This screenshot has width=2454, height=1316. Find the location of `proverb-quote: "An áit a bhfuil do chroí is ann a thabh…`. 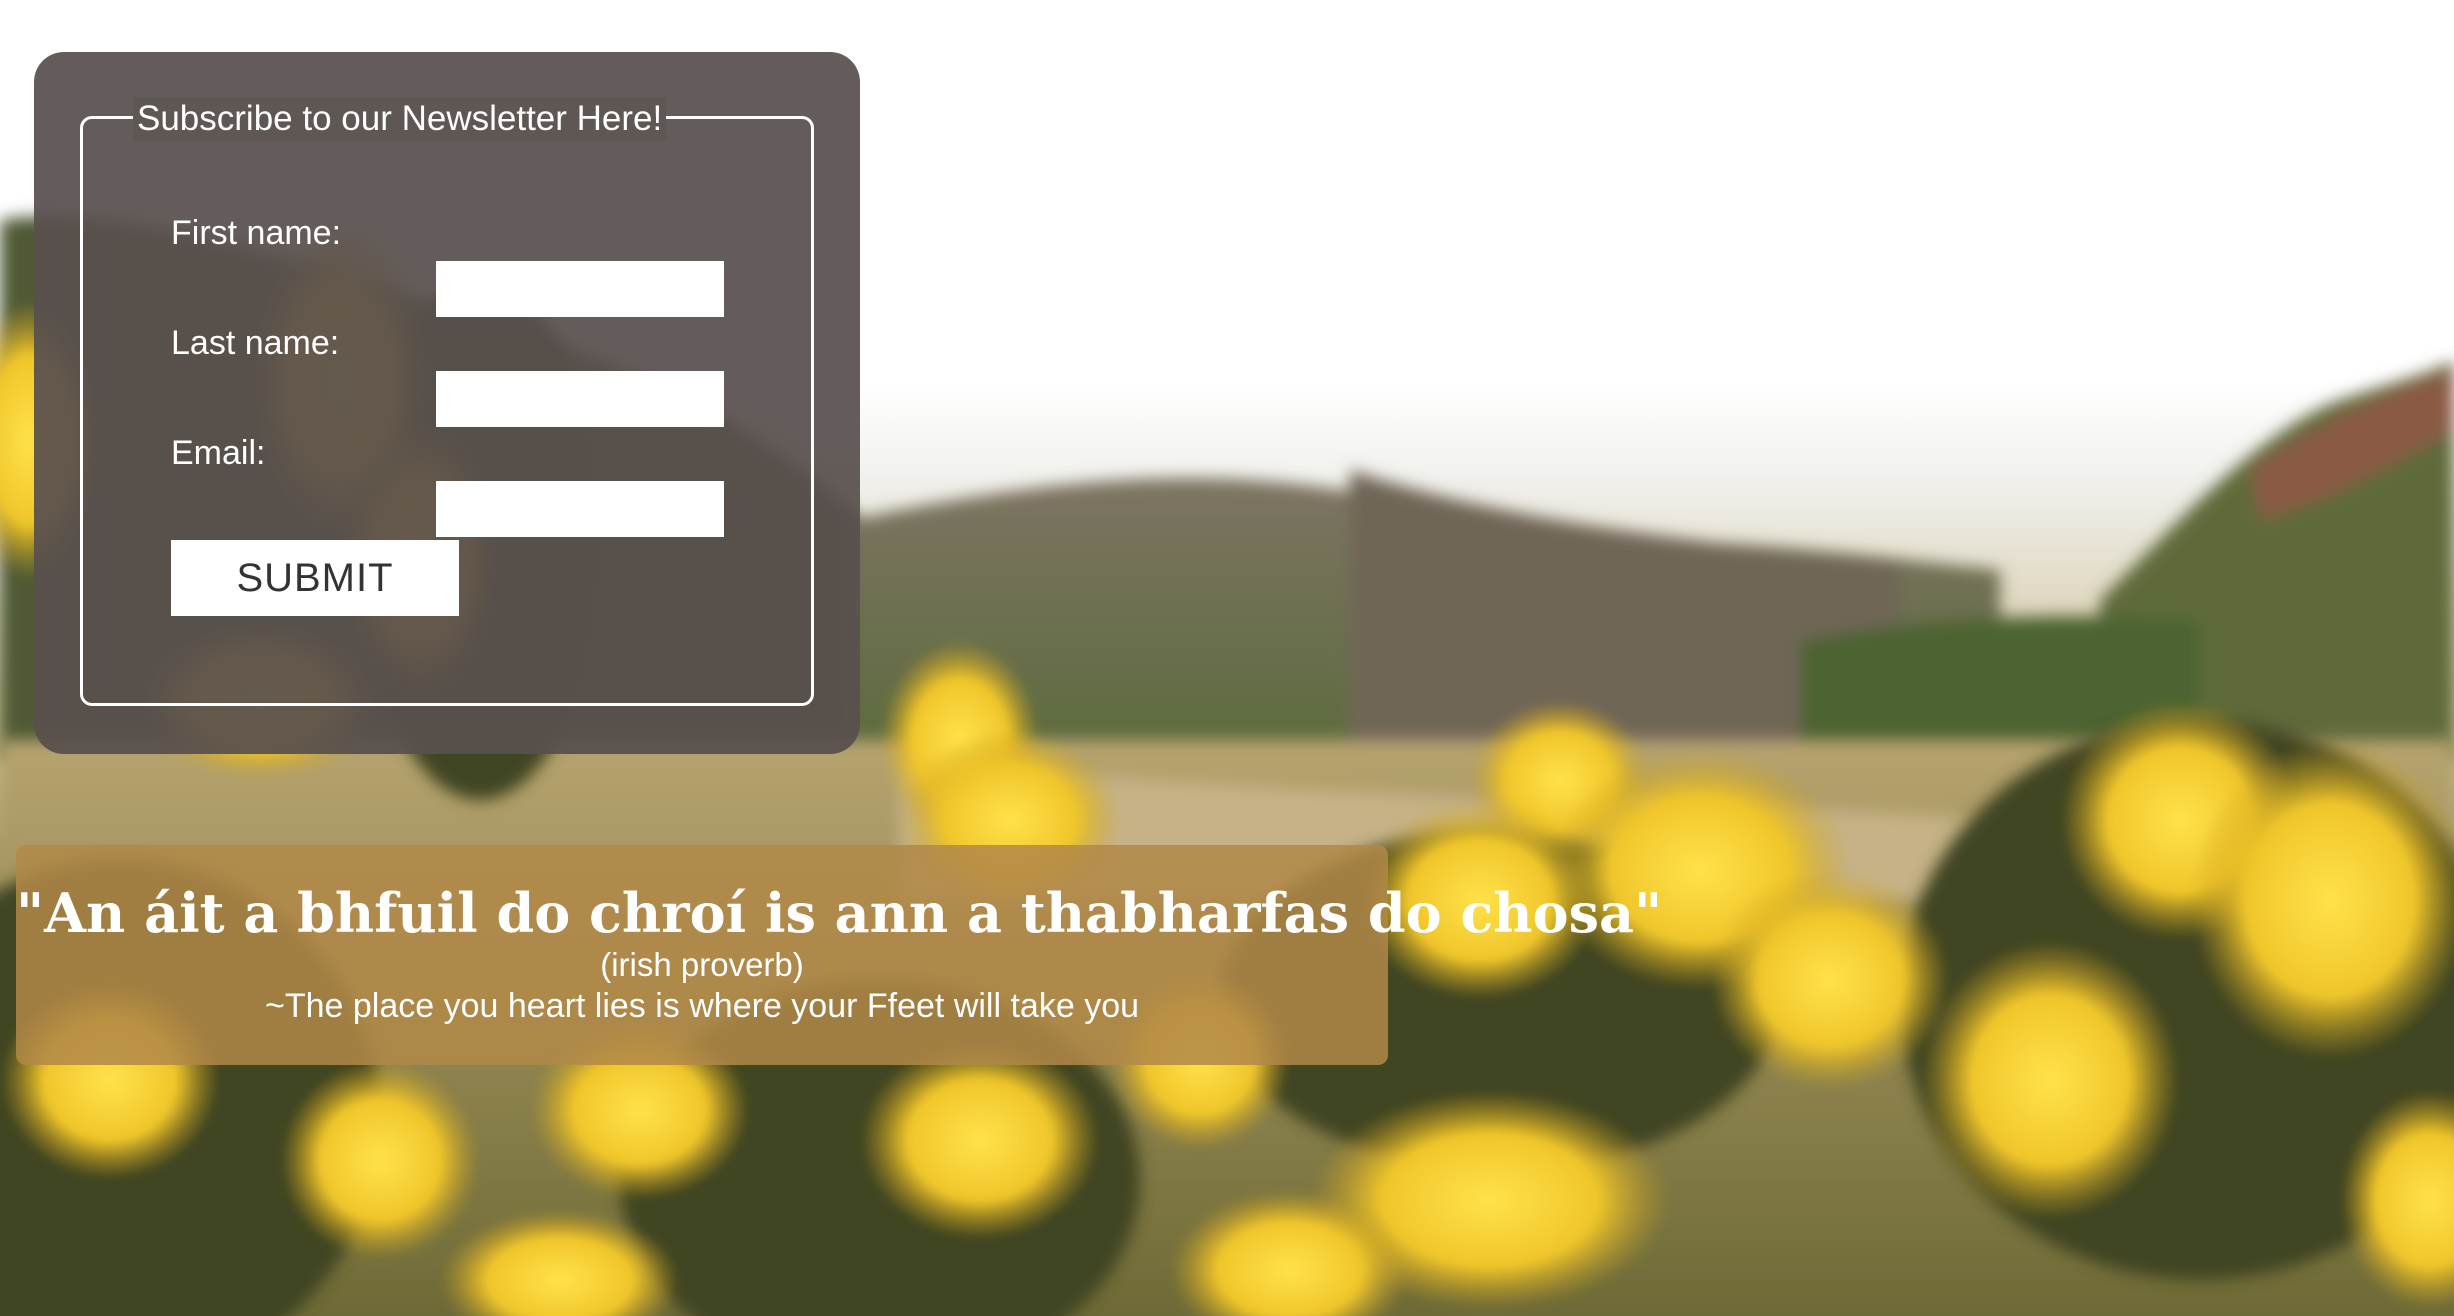

proverb-quote: "An áit a bhfuil do chroí is ann a thabh… is located at coordinates (839, 913).